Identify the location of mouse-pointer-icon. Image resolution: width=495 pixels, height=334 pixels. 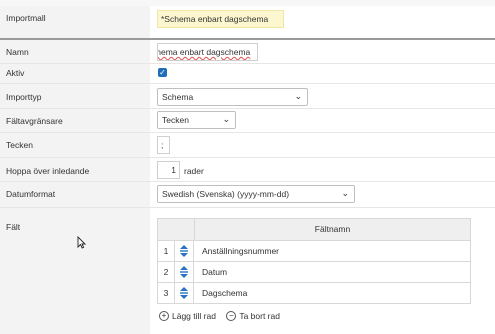
(82, 243).